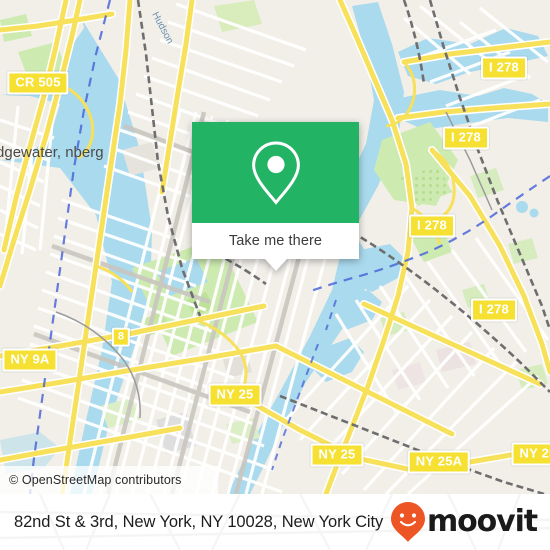  Describe the element at coordinates (30, 360) in the screenshot. I see `road-shield: NY 9A` at that location.